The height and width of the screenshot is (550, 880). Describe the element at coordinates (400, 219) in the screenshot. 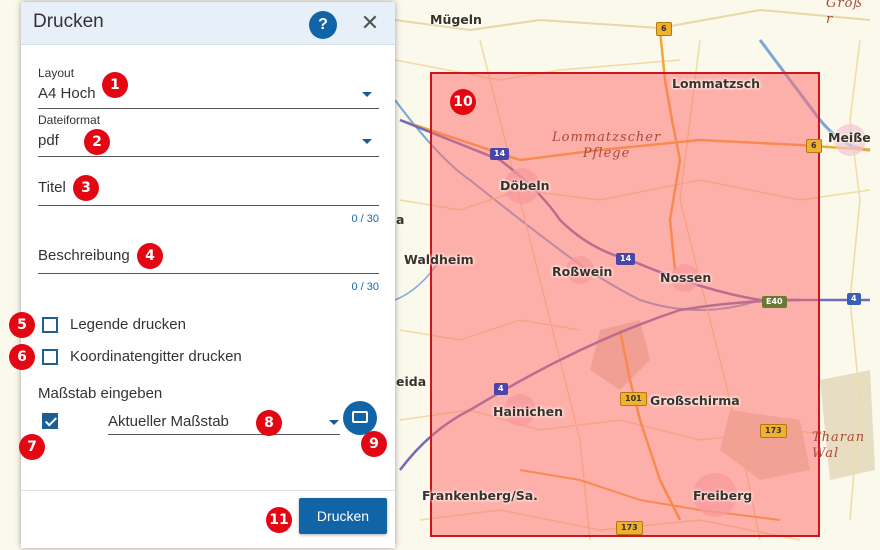

I see `place-label: a` at that location.